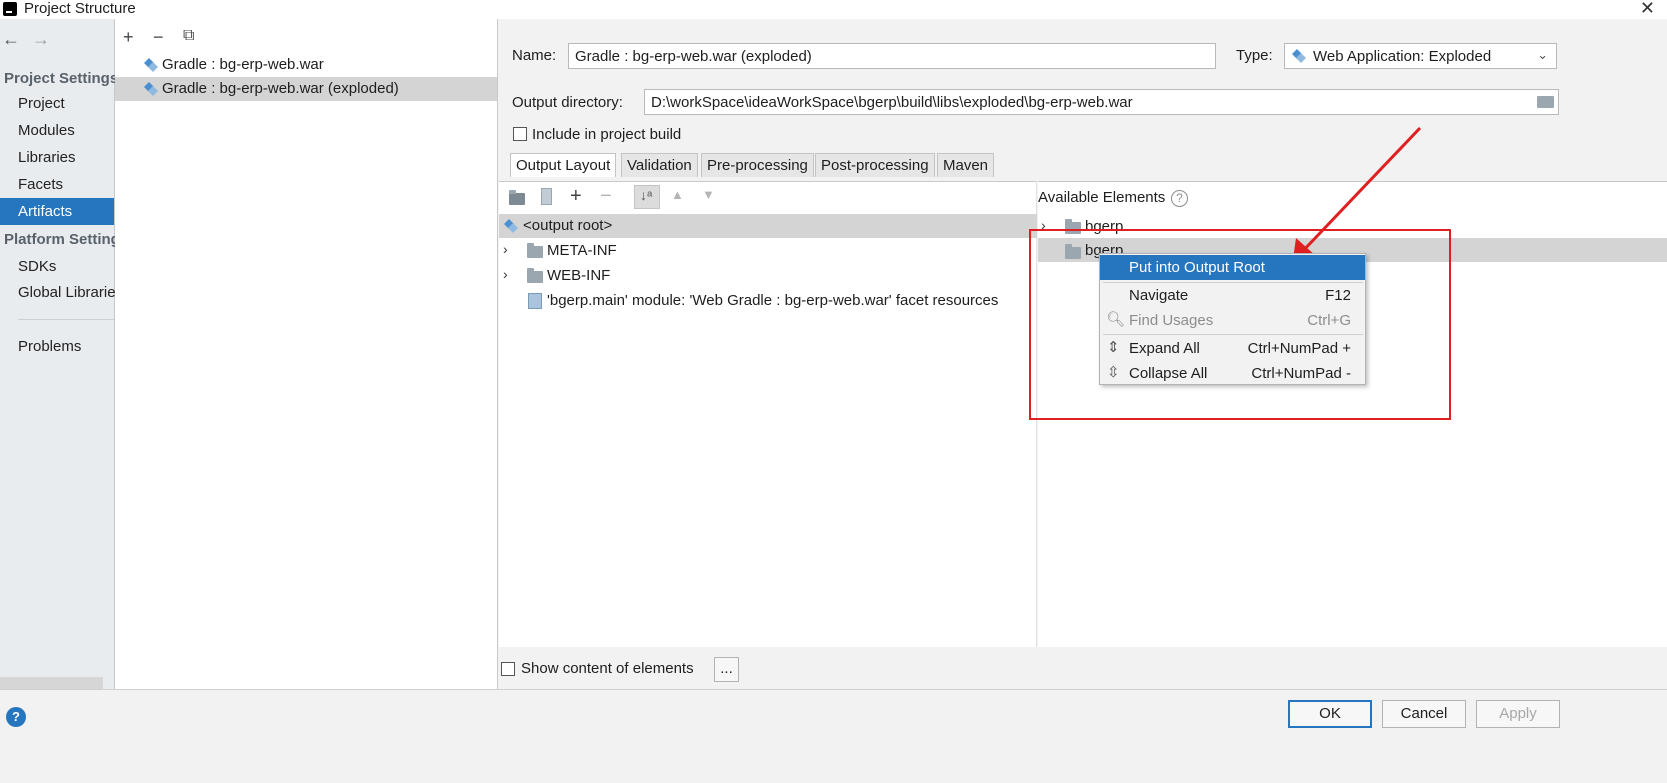  Describe the element at coordinates (1233, 334) in the screenshot. I see `menu-separator` at that location.